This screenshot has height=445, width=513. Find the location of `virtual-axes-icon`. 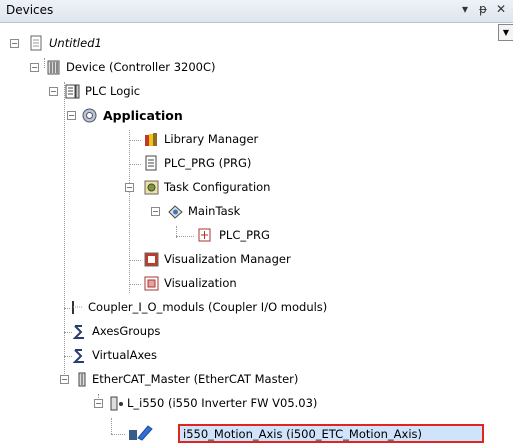

virtual-axes-icon is located at coordinates (78, 356).